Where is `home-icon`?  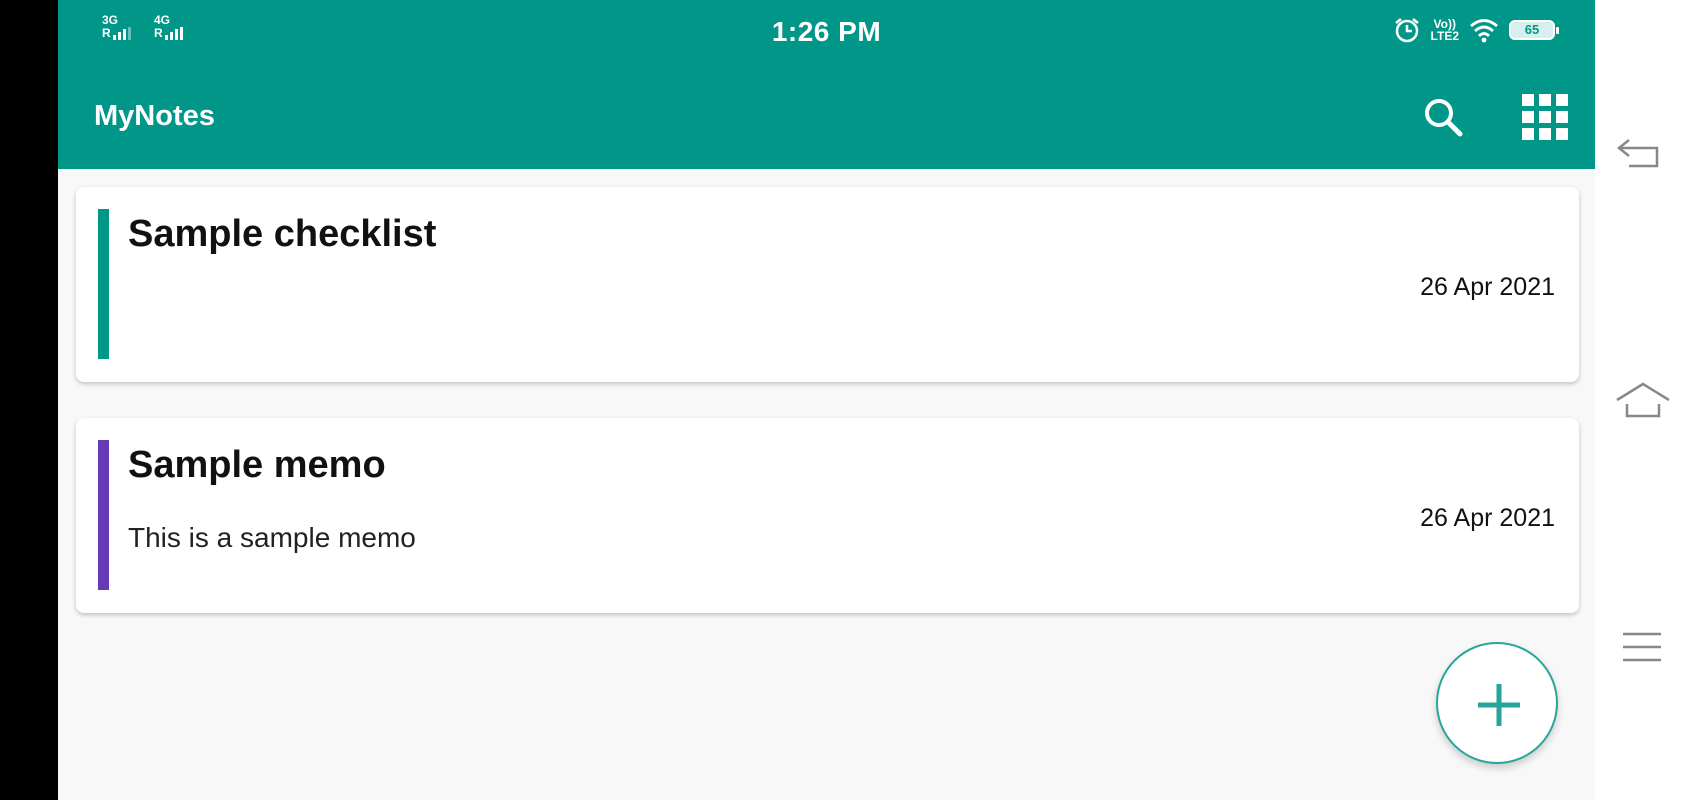 home-icon is located at coordinates (1643, 400).